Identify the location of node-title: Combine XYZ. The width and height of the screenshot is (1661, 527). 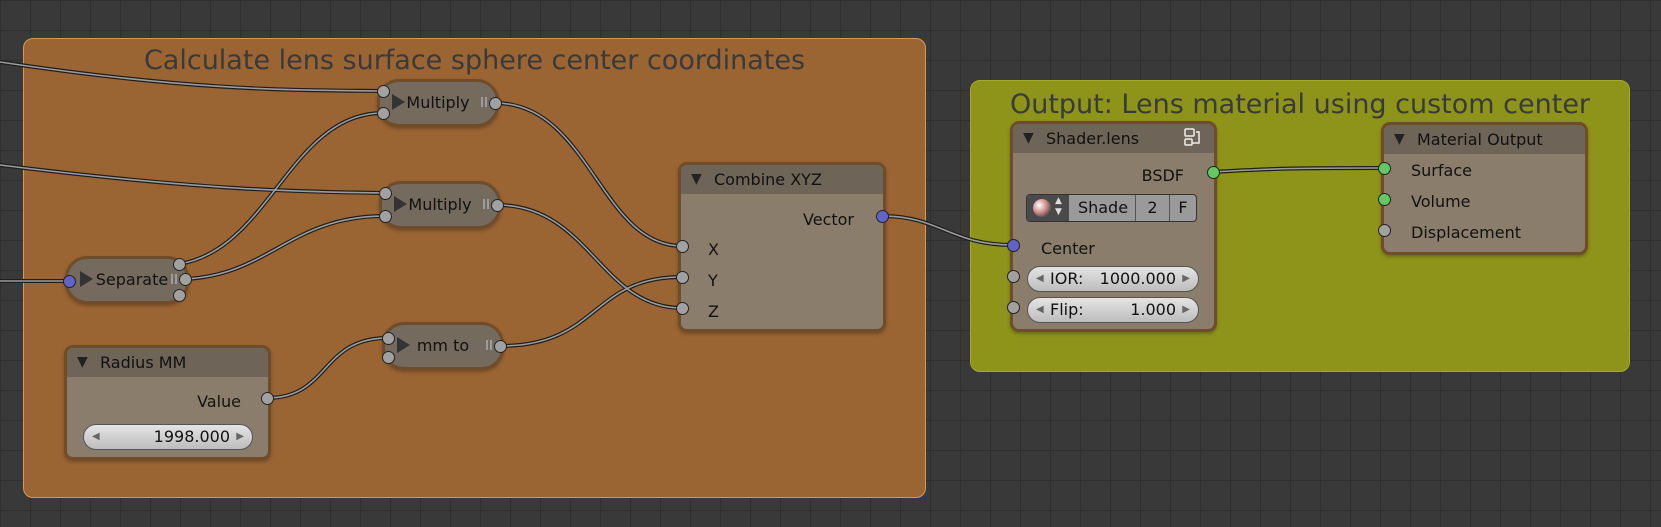
(768, 179).